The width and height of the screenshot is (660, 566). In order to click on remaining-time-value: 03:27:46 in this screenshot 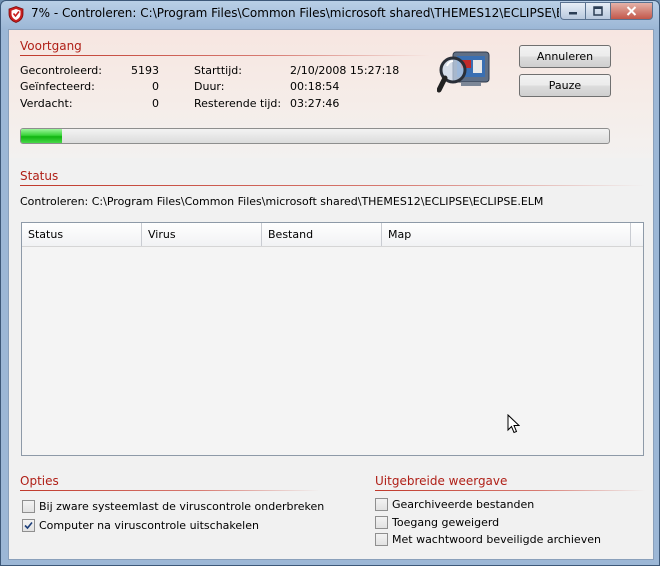, I will do `click(315, 103)`.